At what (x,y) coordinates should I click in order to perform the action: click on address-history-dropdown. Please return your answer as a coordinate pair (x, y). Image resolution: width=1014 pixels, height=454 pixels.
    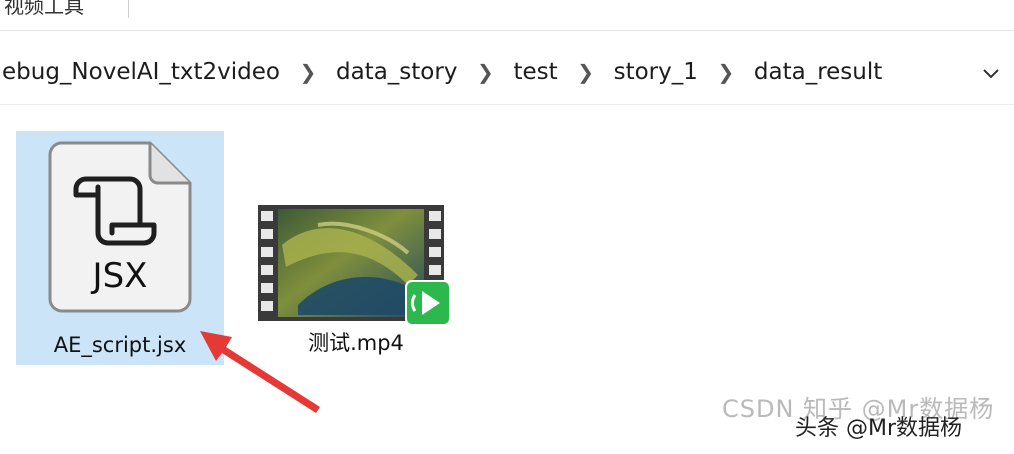
    Looking at the image, I should click on (991, 73).